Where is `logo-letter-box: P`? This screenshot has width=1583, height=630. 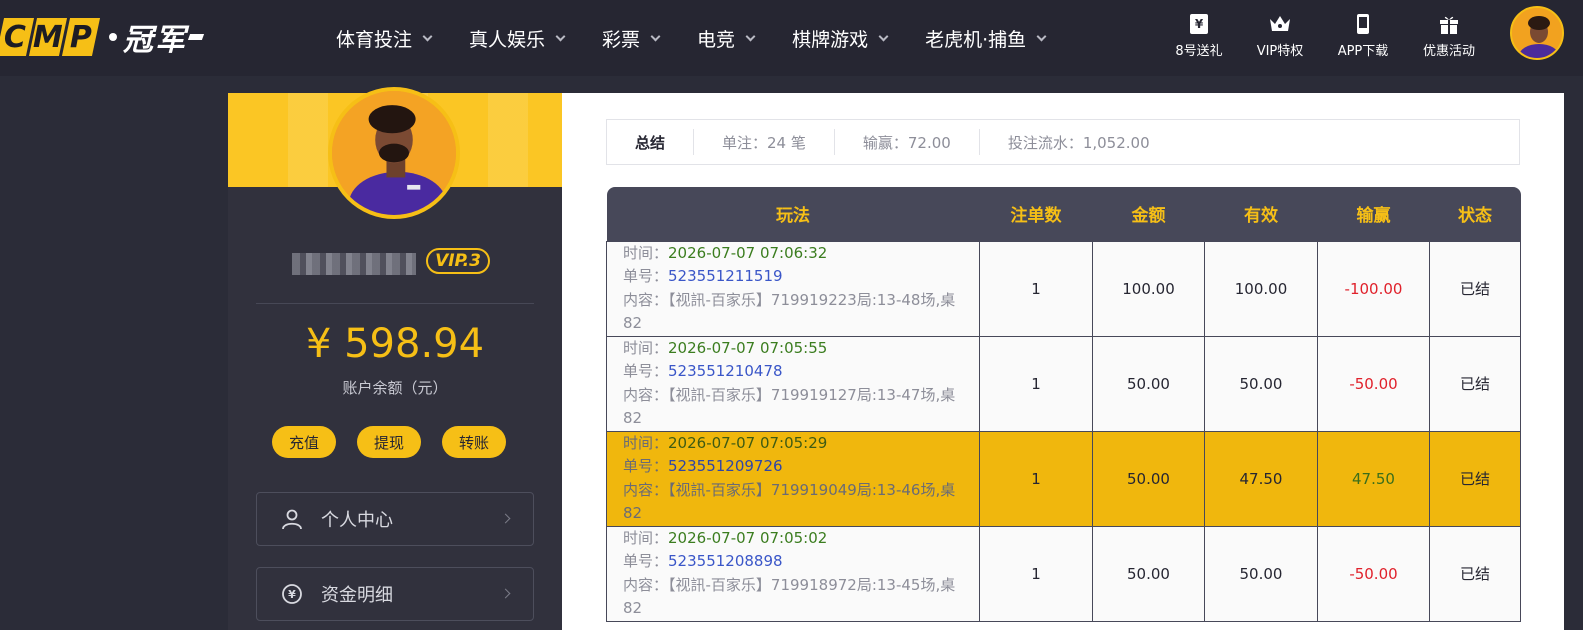
logo-letter-box: P is located at coordinates (81, 37).